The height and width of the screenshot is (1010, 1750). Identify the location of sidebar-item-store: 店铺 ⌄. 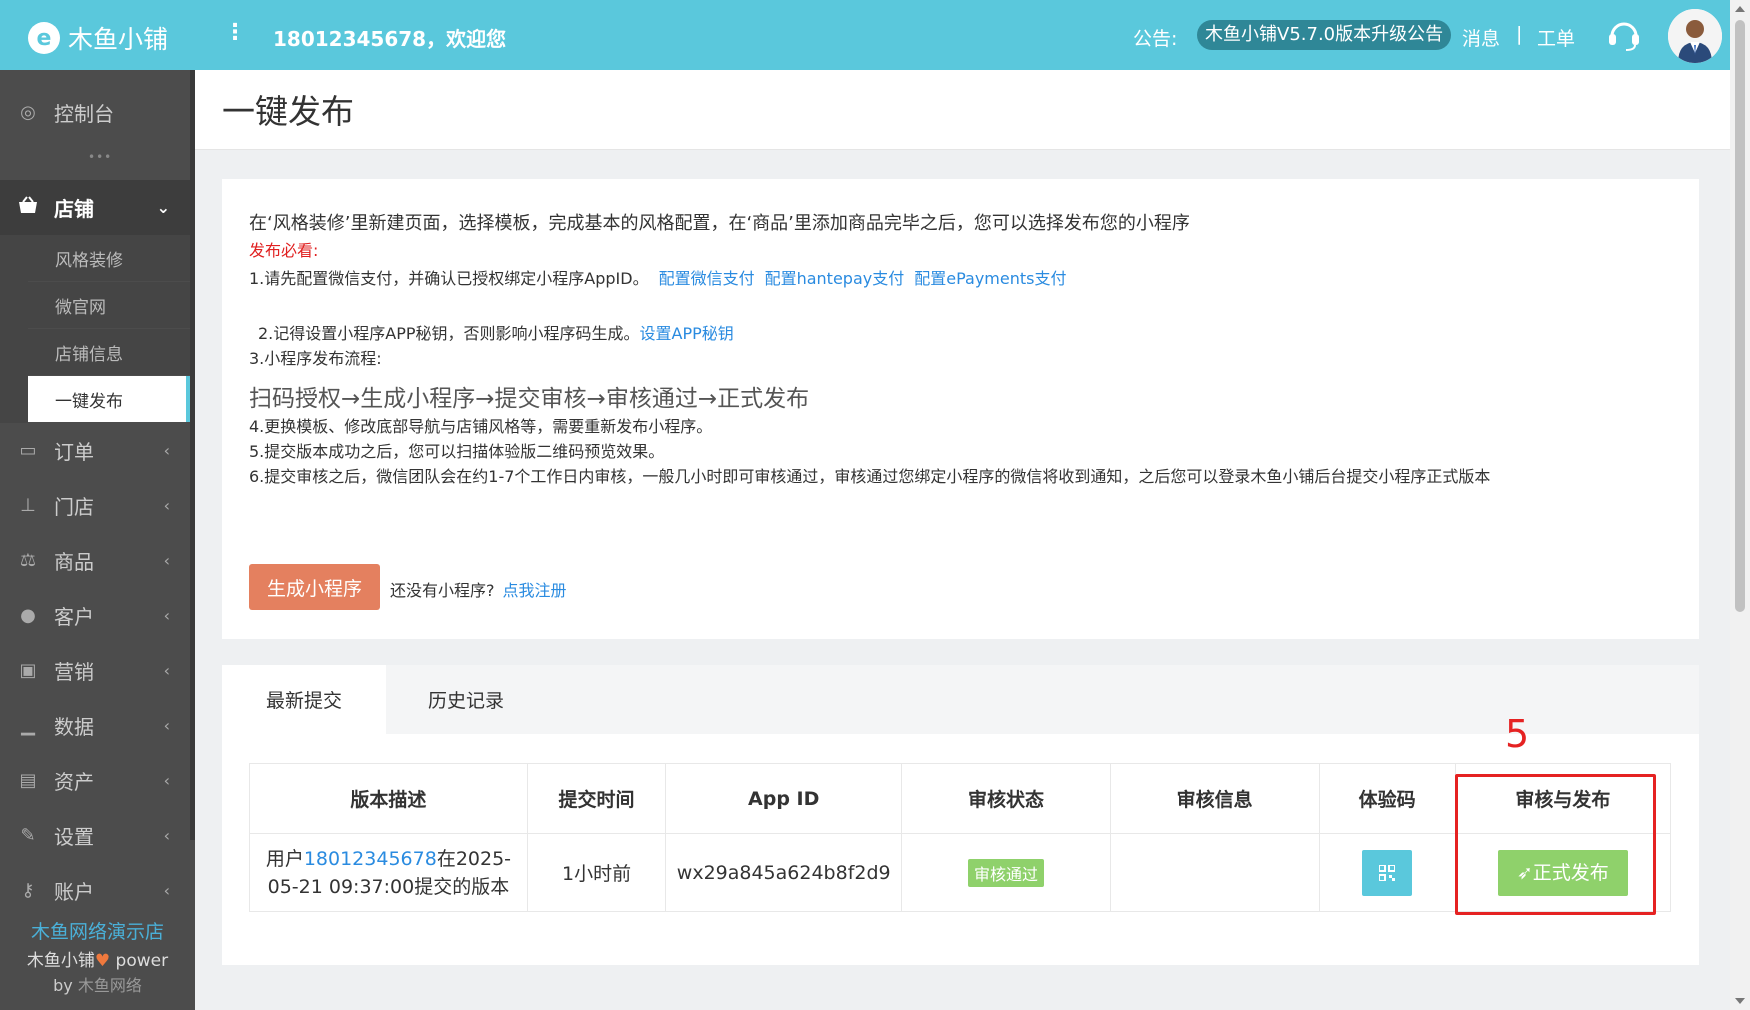
(95, 207).